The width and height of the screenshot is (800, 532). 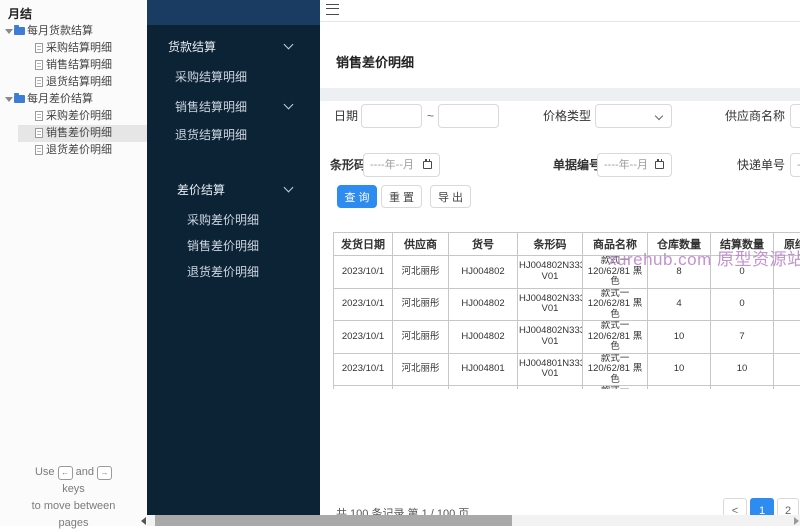 I want to click on hint-line2: to move between, so click(x=74, y=506).